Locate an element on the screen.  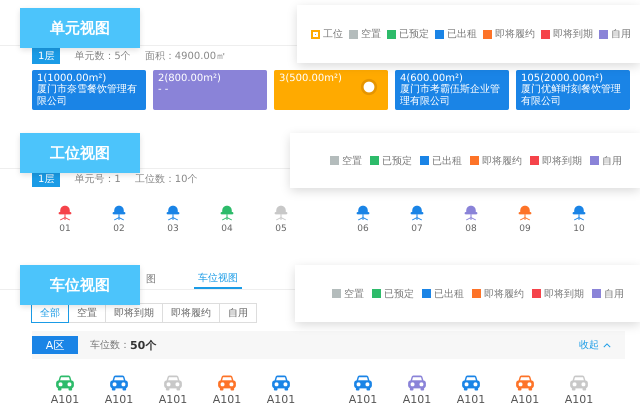
unit-card: 4(600.00m²) 厦门市考霸伍斯企业管理有限公司 is located at coordinates (452, 90).